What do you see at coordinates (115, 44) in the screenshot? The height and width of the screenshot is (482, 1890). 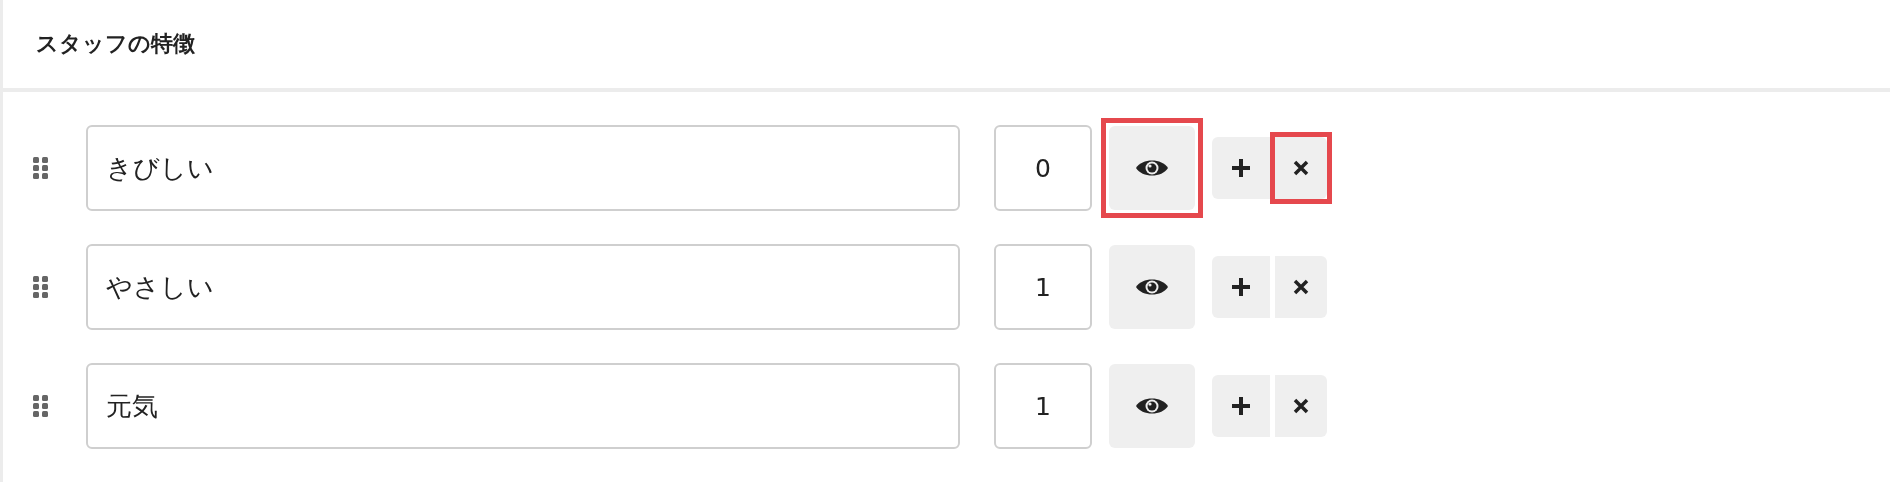 I see `panel-title: スタッフの特徴` at bounding box center [115, 44].